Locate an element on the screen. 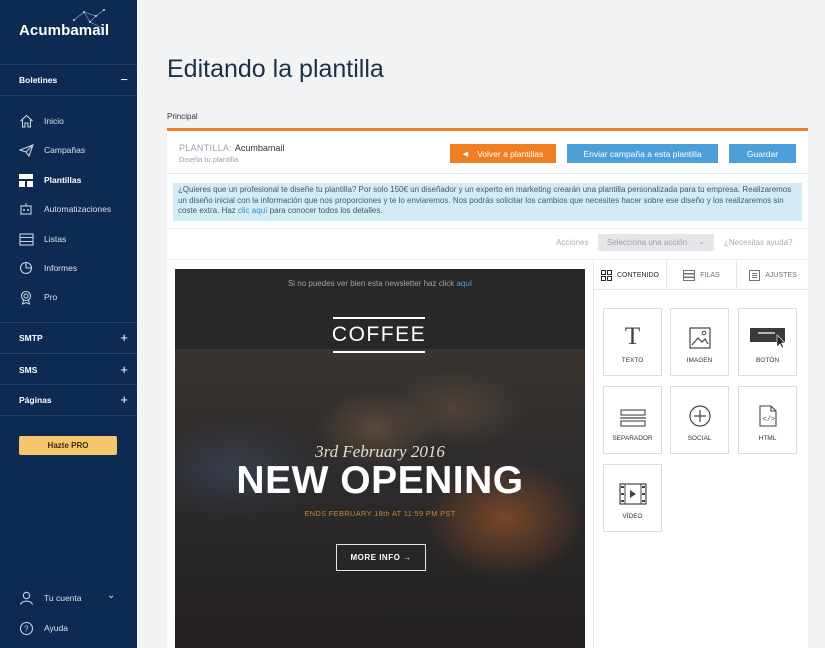  rows-icon is located at coordinates (689, 275).